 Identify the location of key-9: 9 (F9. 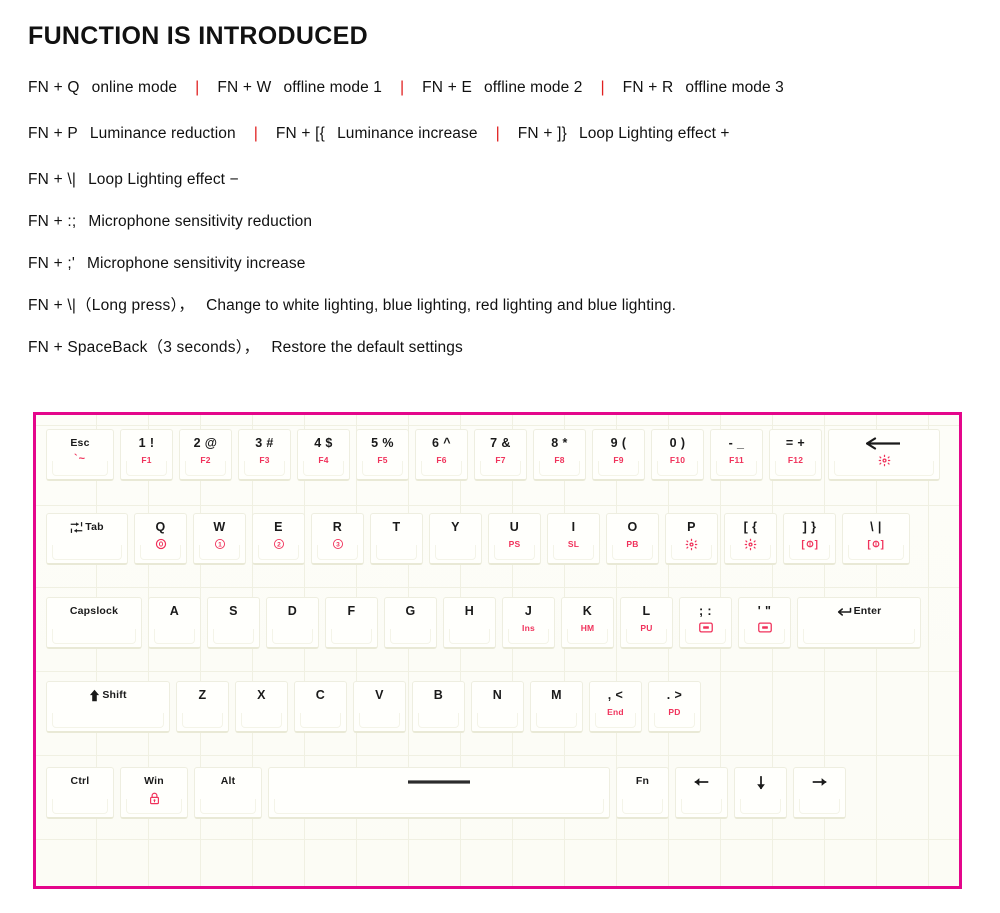
(618, 455).